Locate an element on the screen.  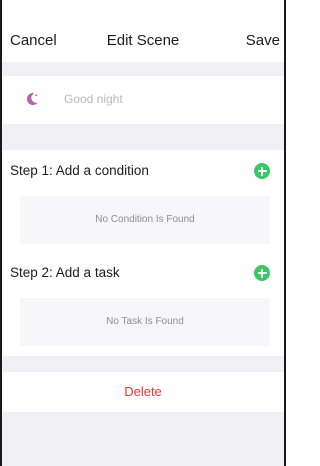
save-button: Save is located at coordinates (263, 40).